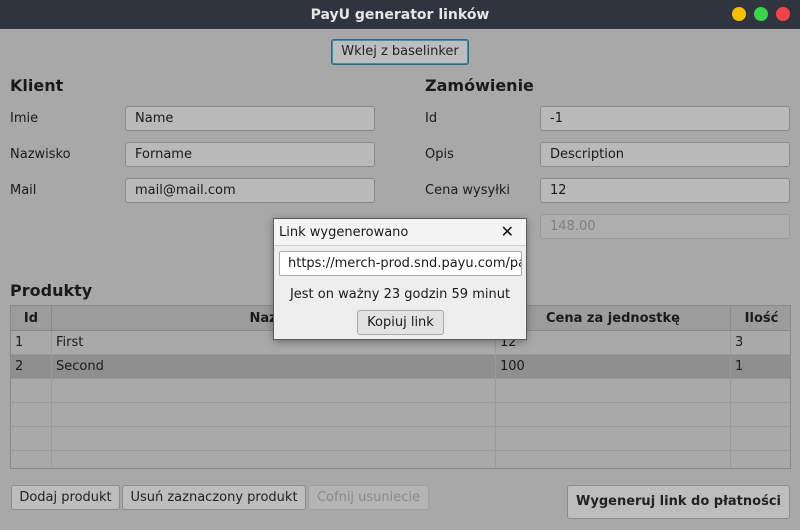  What do you see at coordinates (439, 154) in the screenshot?
I see `order-desc-label: Opis` at bounding box center [439, 154].